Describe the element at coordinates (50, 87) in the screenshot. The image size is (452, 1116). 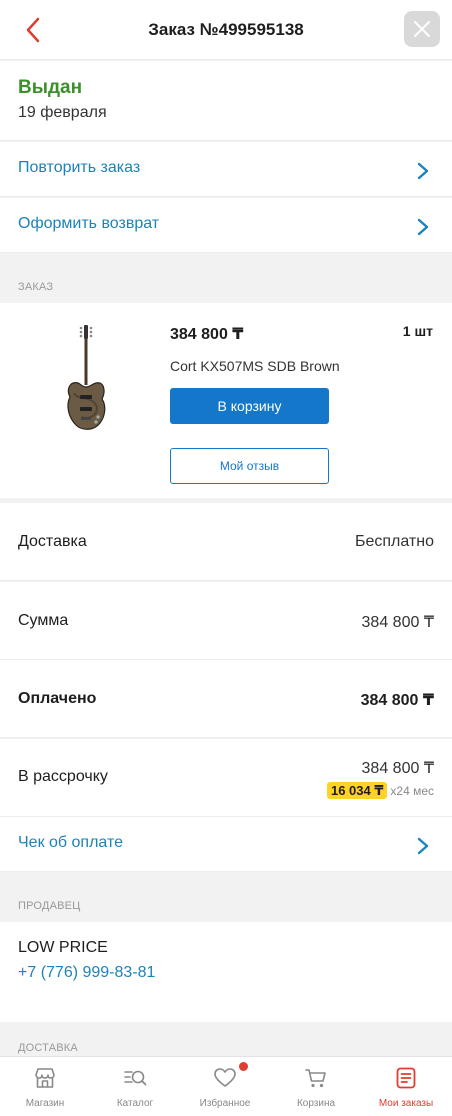
I see `status-label: Выдан` at that location.